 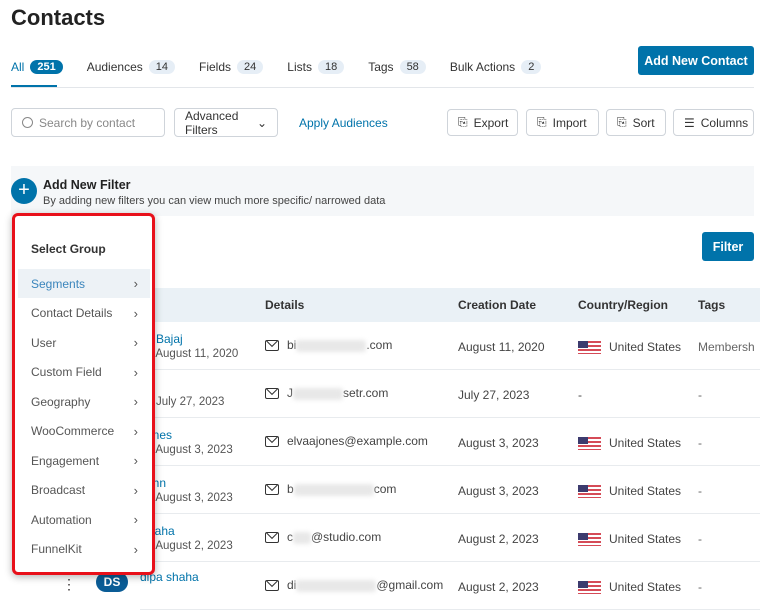 I want to click on tab-fields: Fields 24, so click(x=231, y=67).